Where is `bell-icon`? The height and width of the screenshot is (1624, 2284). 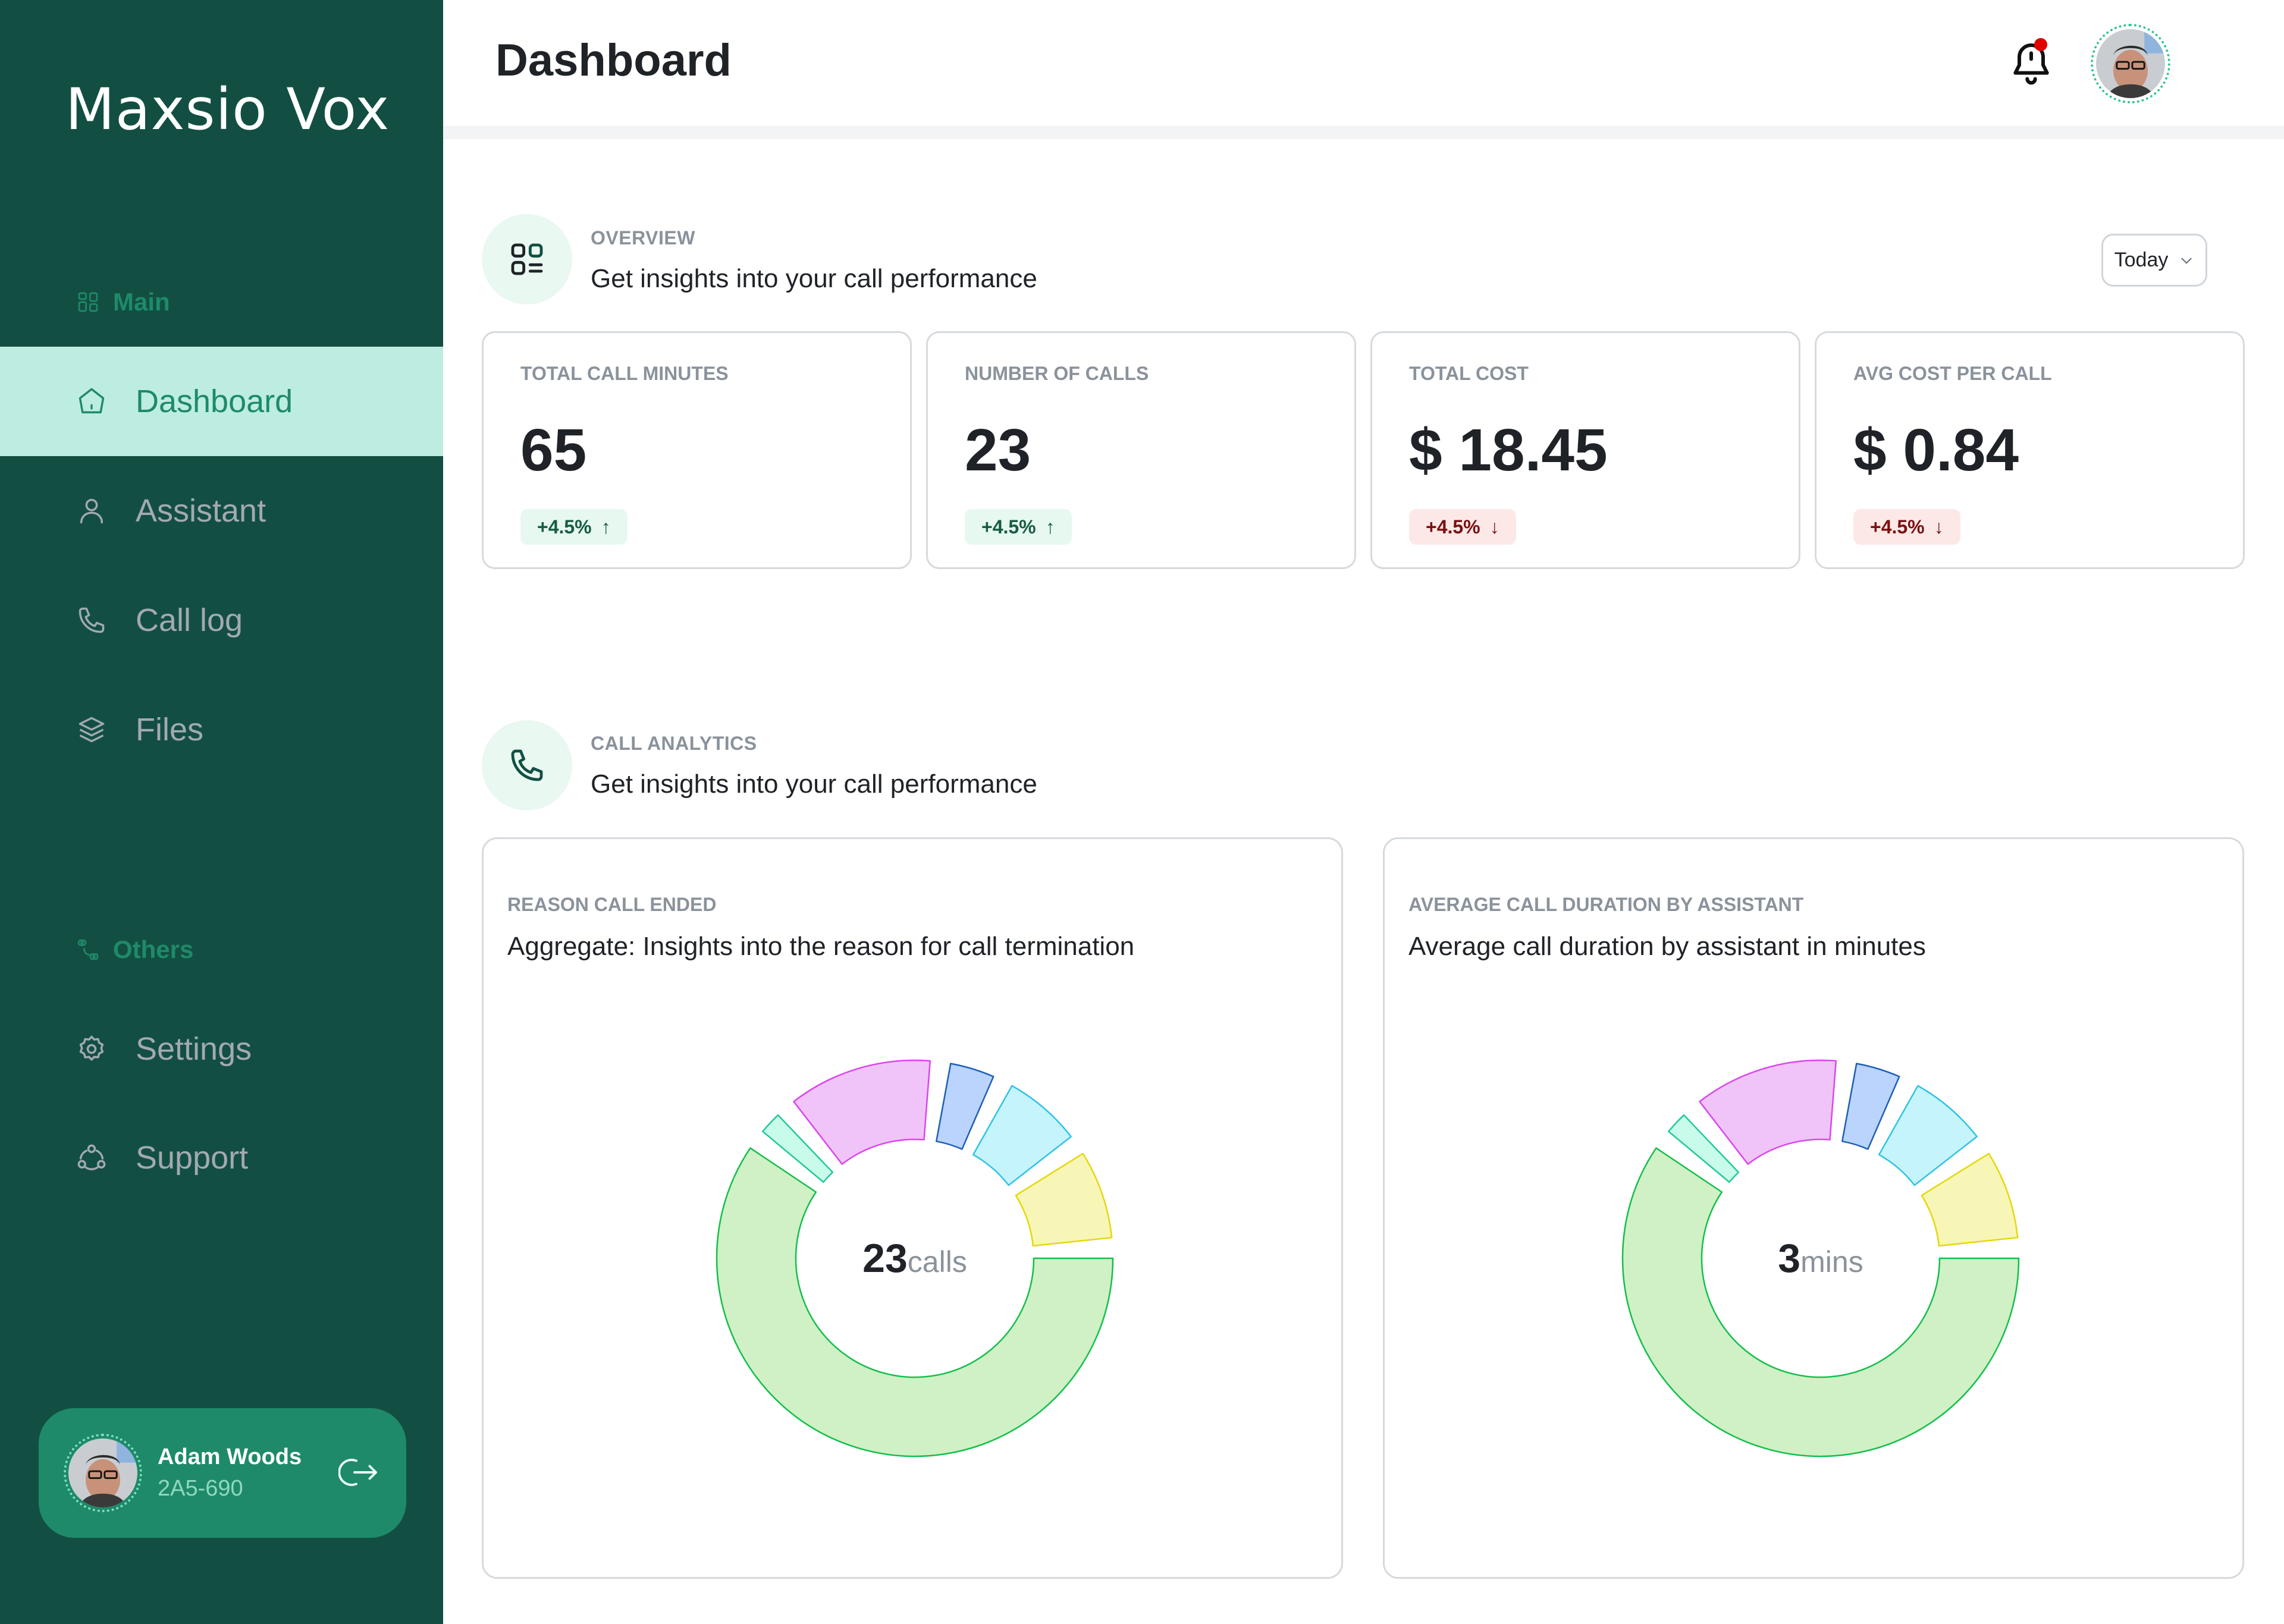 bell-icon is located at coordinates (2031, 63).